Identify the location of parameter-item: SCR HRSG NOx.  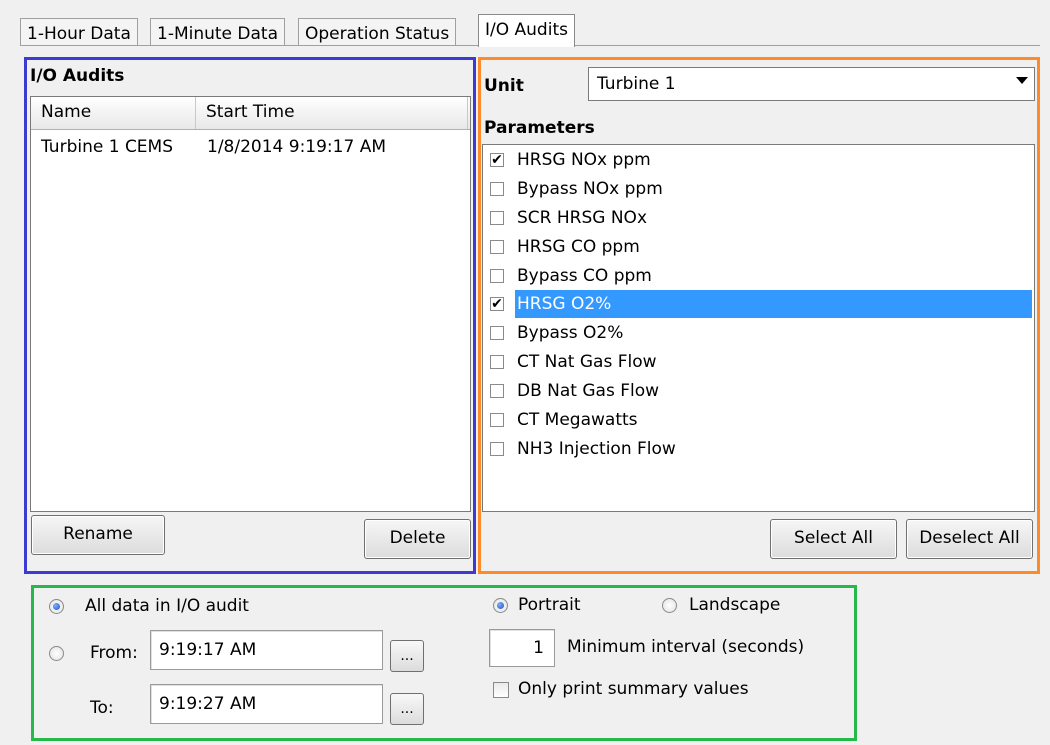
(759, 218).